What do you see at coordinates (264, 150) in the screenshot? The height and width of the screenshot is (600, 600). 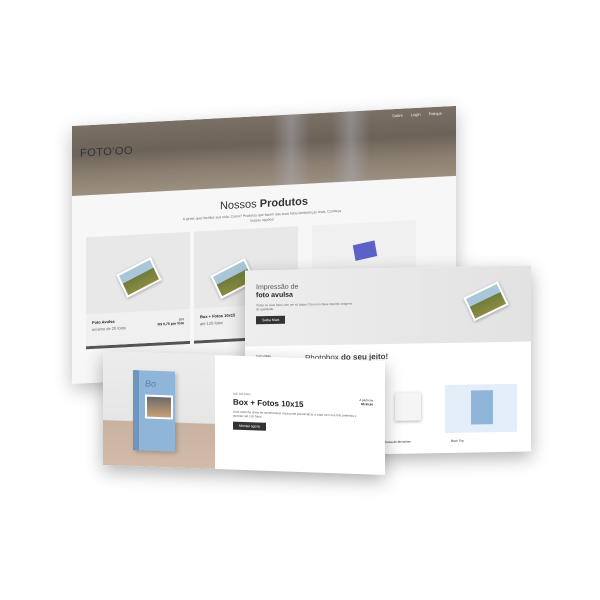 I see `hero-banner: FOTO'OO Sobre Login Fotique` at bounding box center [264, 150].